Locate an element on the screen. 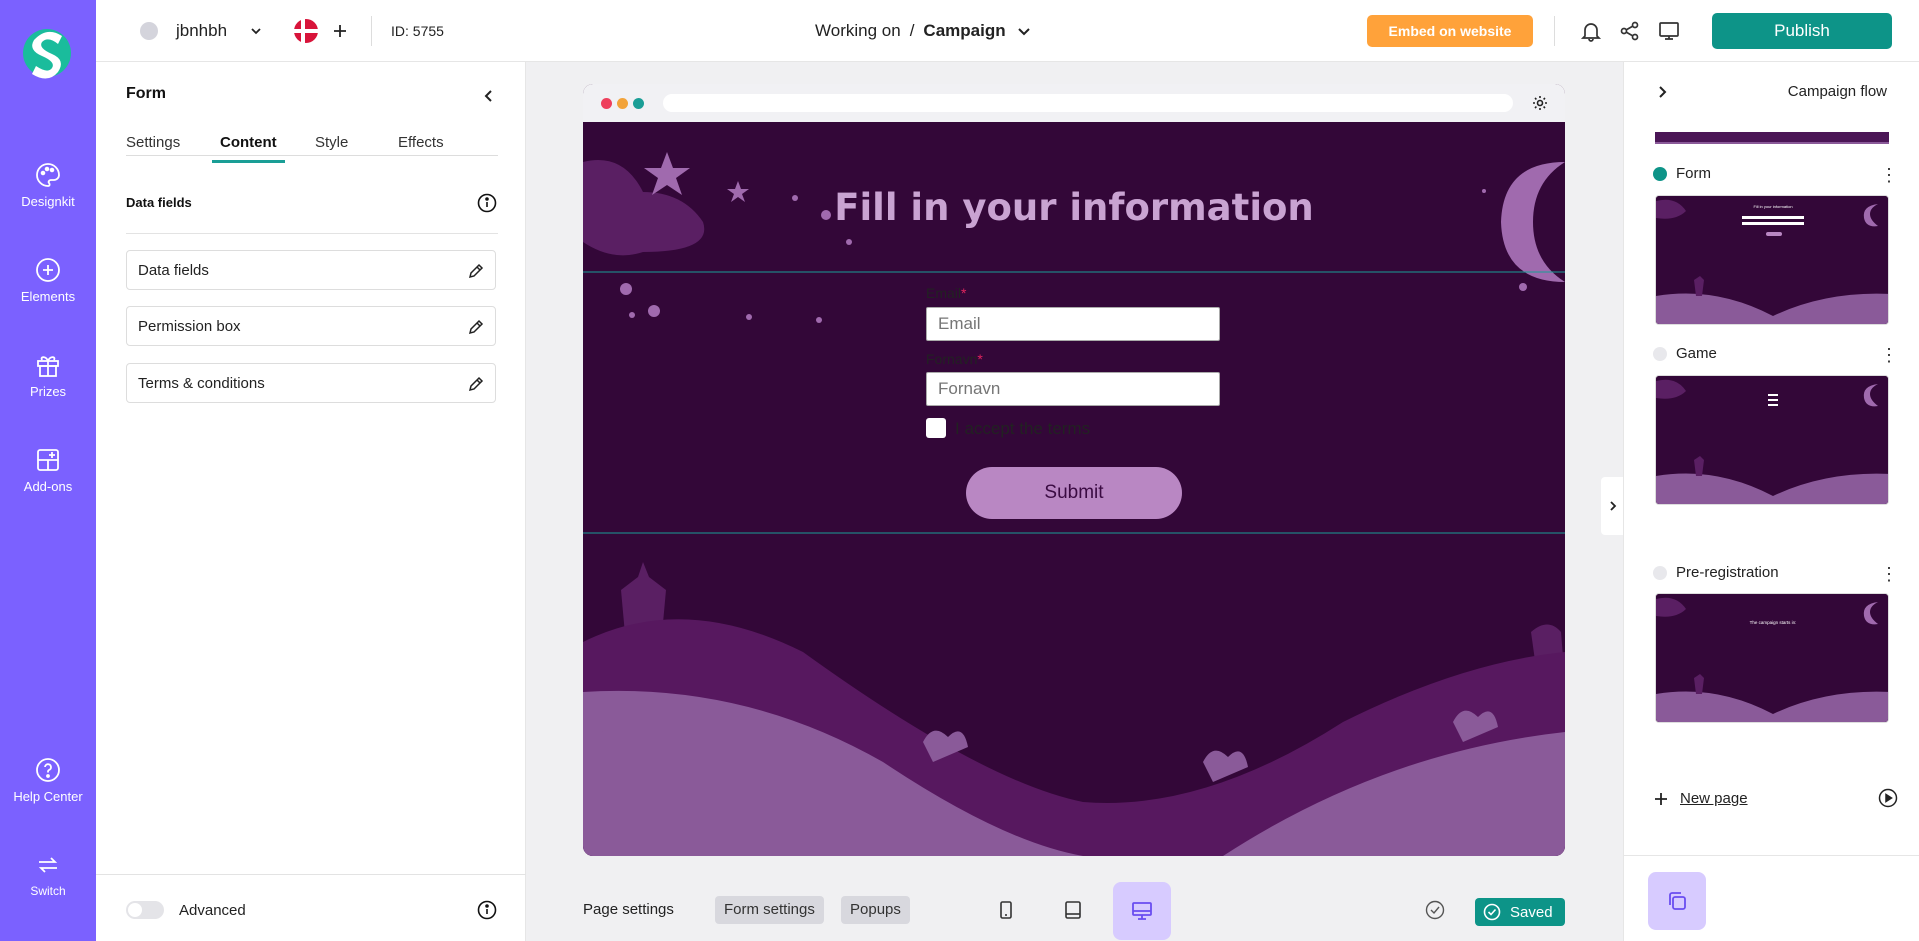 This screenshot has height=941, width=1919. page-item-form: Form is located at coordinates (1682, 173).